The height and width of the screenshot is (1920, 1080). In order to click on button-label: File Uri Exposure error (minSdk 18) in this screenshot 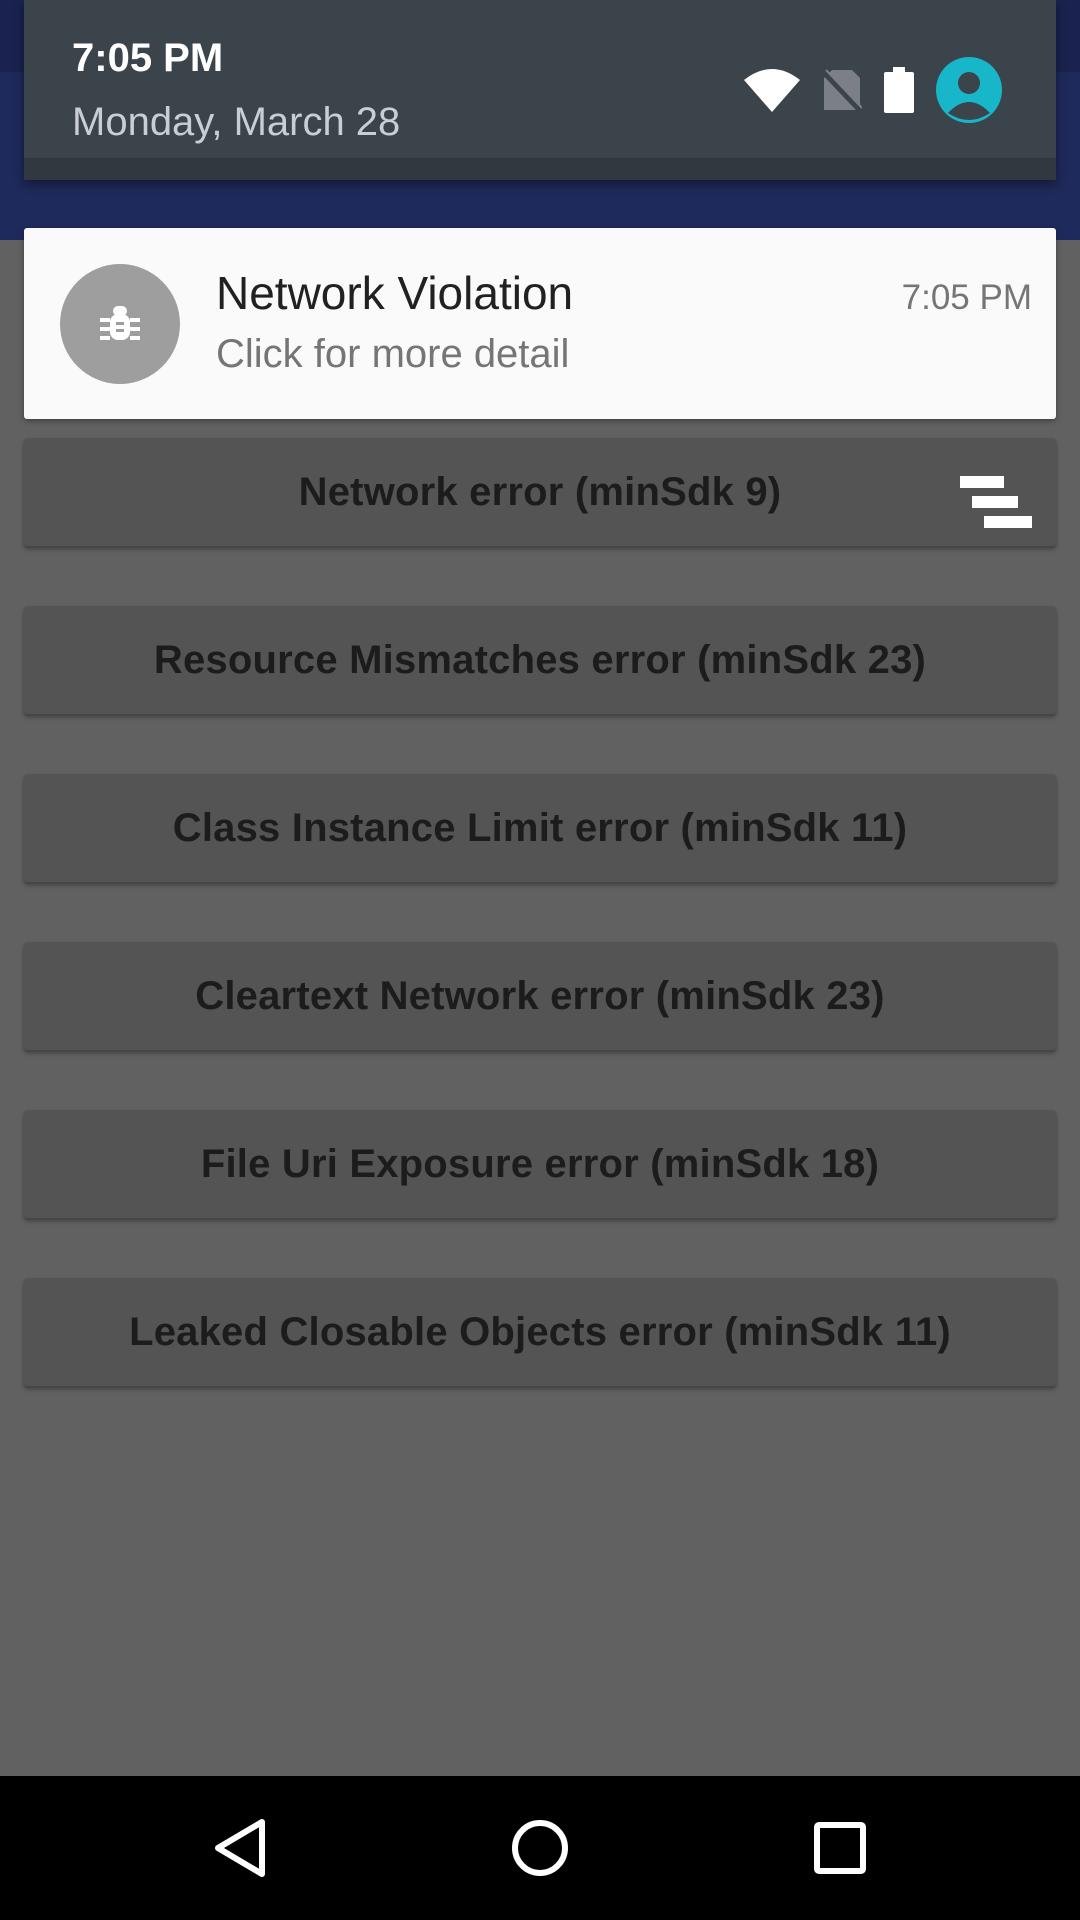, I will do `click(540, 1163)`.